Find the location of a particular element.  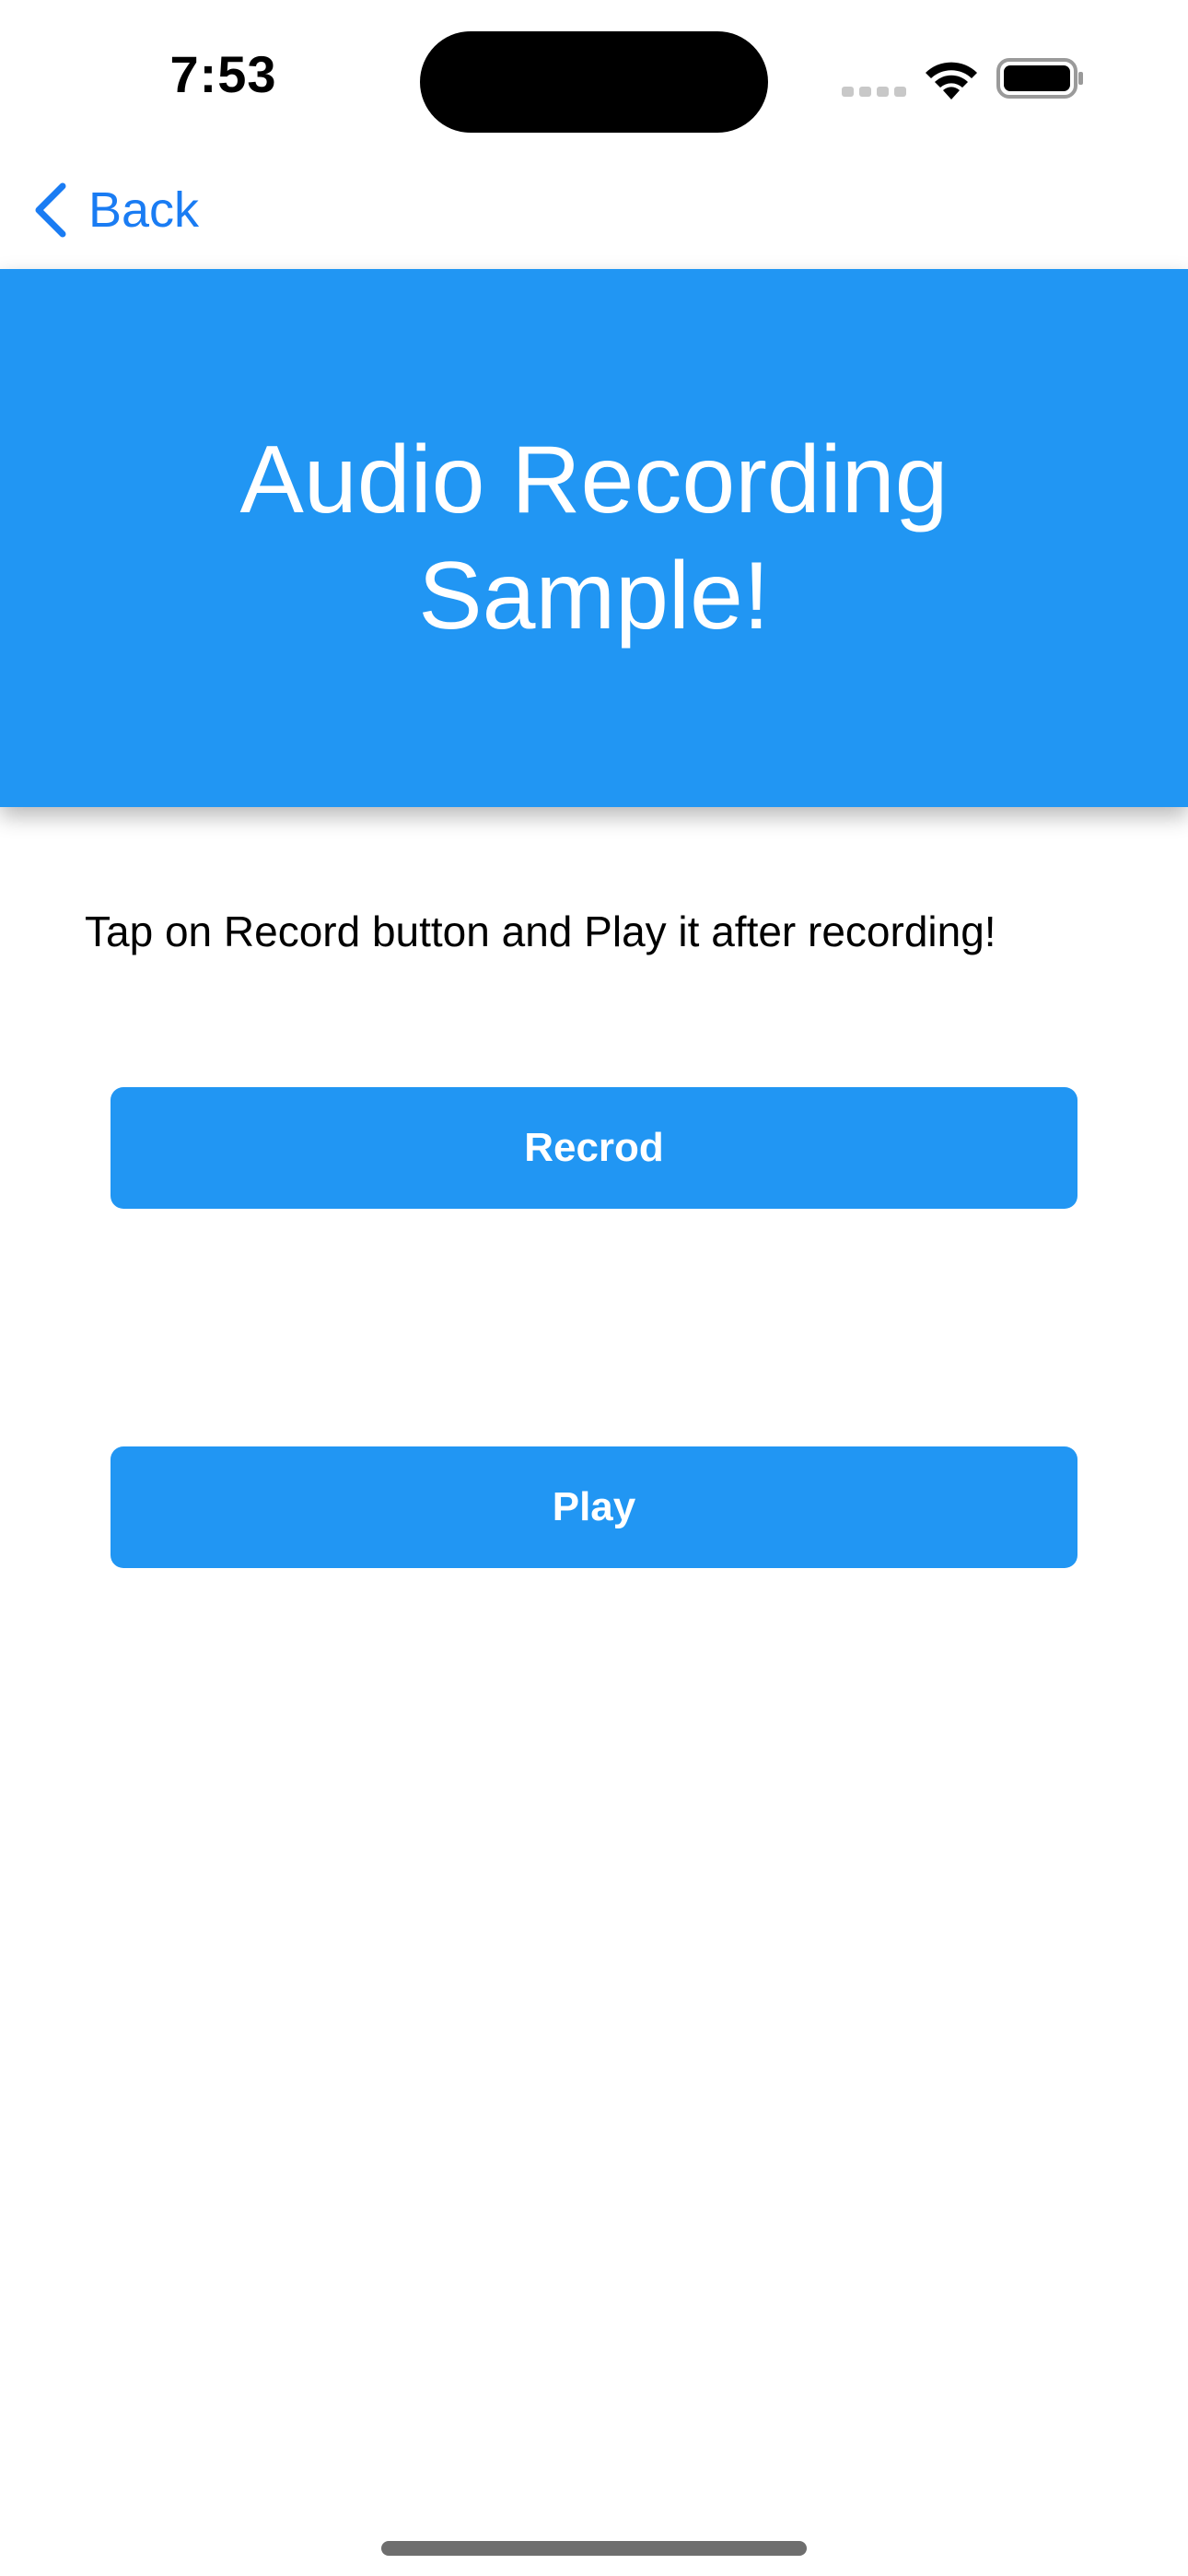

page-title: Audio Recording Sample! is located at coordinates (594, 539).